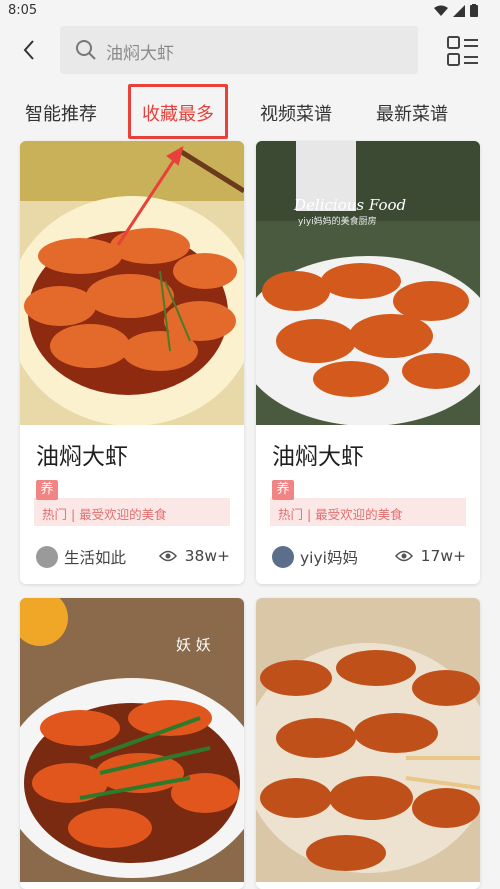  Describe the element at coordinates (23, 10) in the screenshot. I see `status-time: 8:05` at that location.